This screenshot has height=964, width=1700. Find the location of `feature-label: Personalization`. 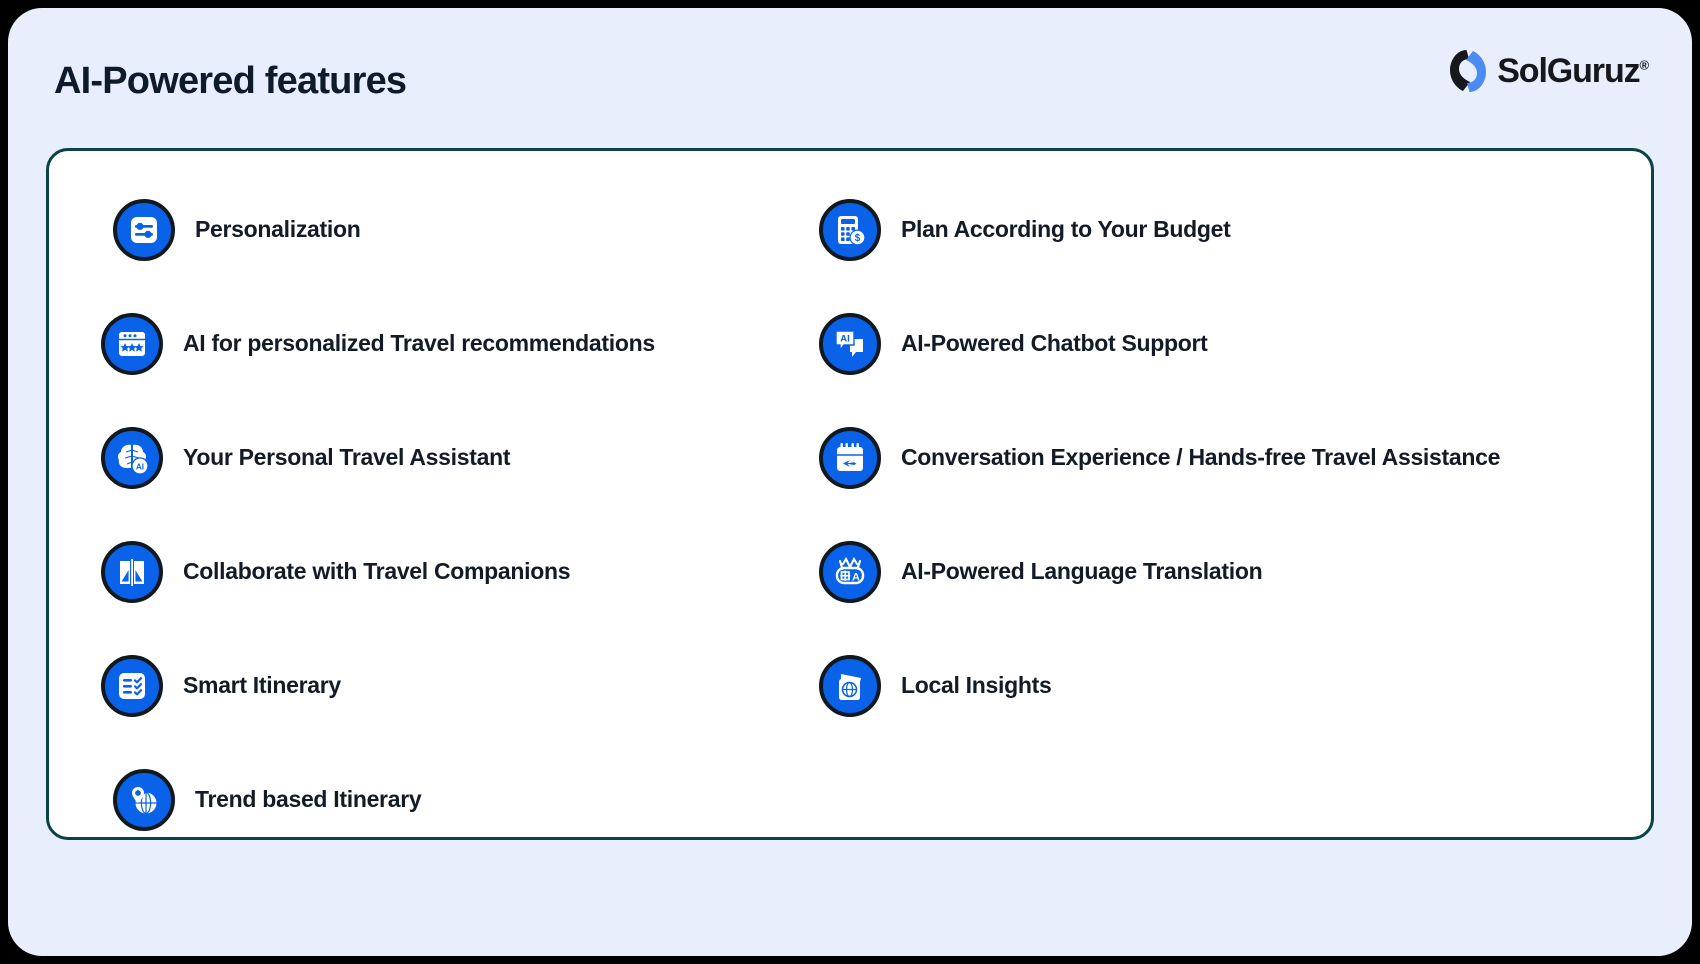

feature-label: Personalization is located at coordinates (278, 229).